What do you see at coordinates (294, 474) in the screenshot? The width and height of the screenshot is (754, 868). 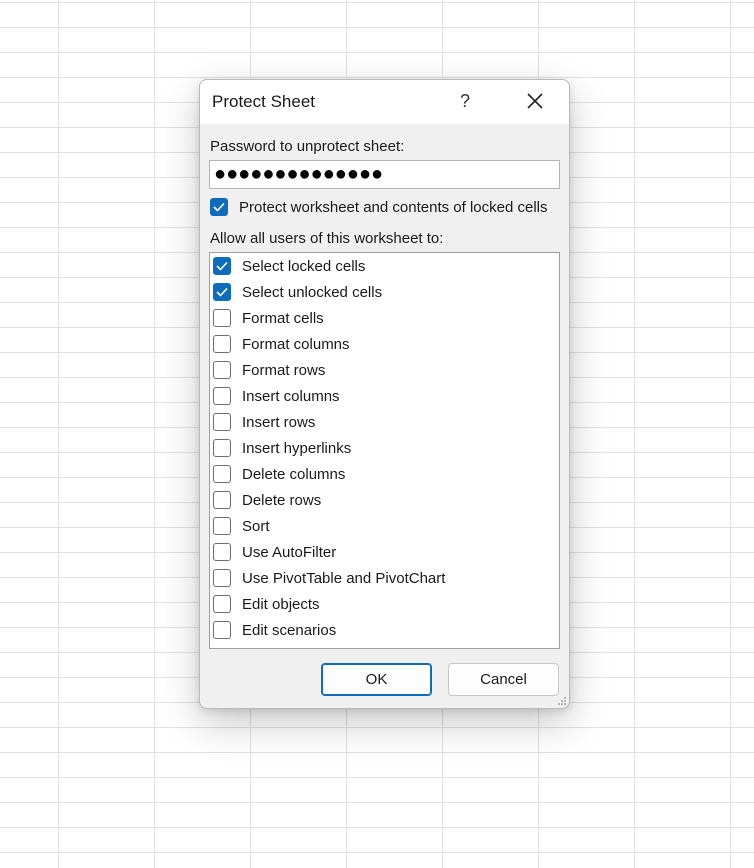 I see `permission-label: Delete columns` at bounding box center [294, 474].